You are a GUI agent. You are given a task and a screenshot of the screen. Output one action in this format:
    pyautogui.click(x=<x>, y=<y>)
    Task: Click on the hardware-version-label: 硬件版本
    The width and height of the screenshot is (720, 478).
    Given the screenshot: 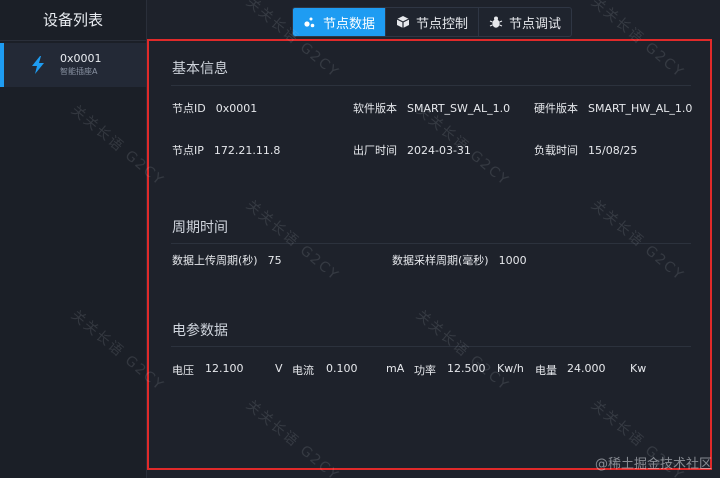 What is the action you would take?
    pyautogui.click(x=556, y=108)
    